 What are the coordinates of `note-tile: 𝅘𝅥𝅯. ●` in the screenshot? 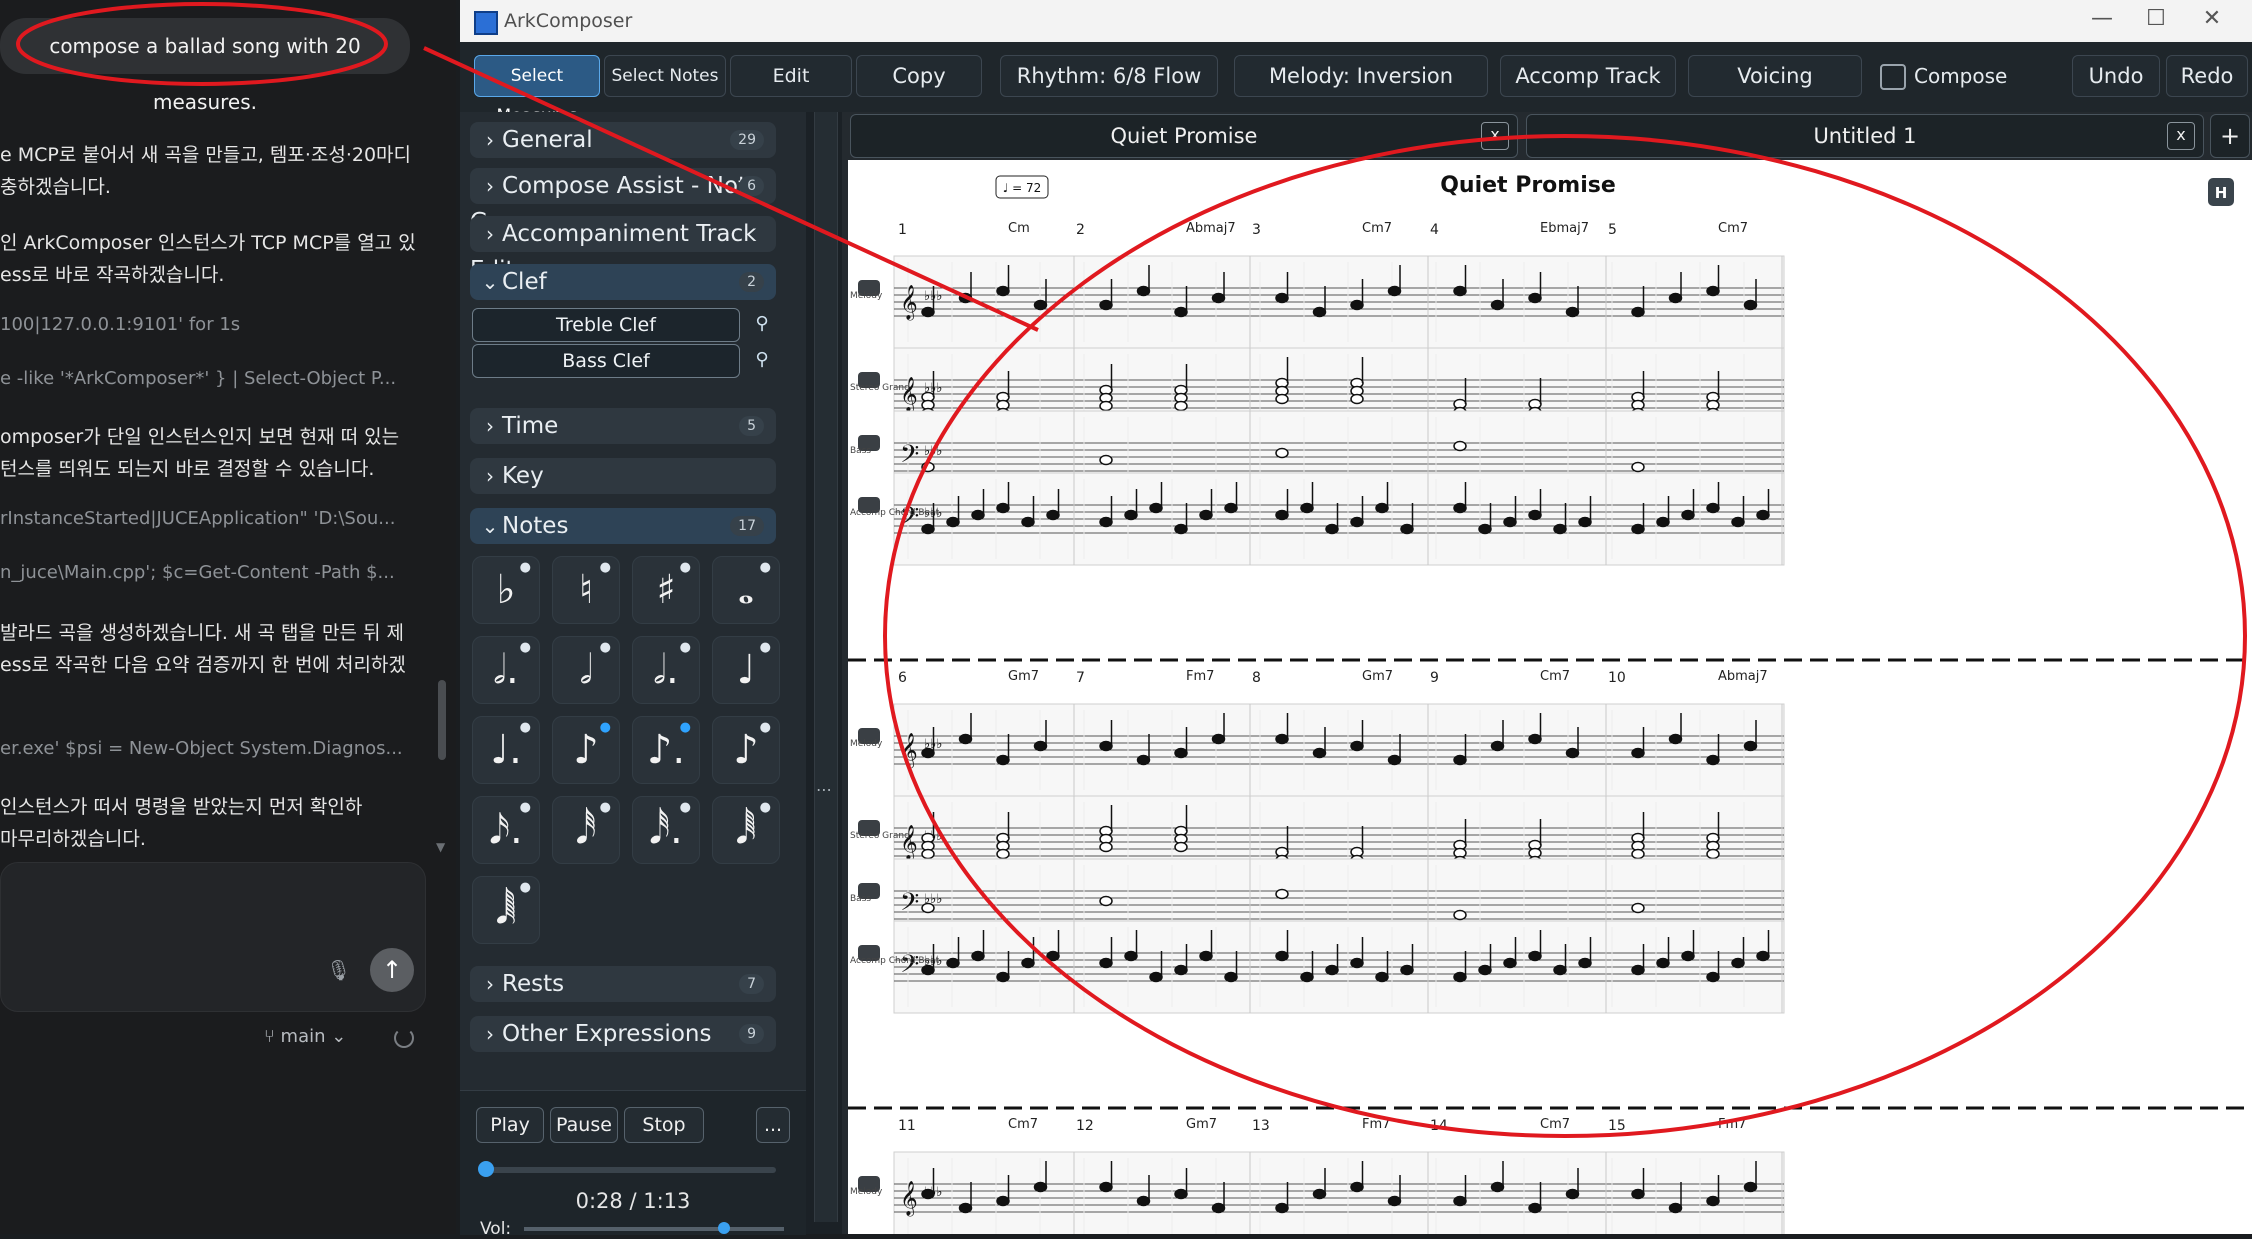 It's located at (506, 830).